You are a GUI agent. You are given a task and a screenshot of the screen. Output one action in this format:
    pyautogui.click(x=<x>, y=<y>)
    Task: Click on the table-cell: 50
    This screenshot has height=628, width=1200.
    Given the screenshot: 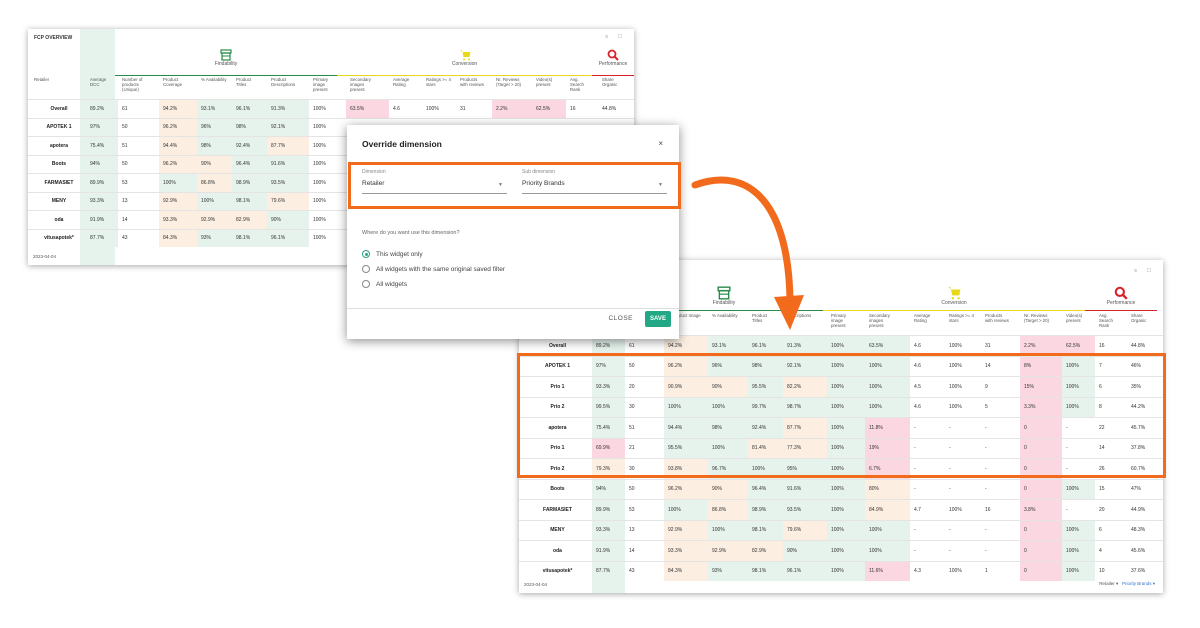 What is the action you would take?
    pyautogui.click(x=125, y=164)
    